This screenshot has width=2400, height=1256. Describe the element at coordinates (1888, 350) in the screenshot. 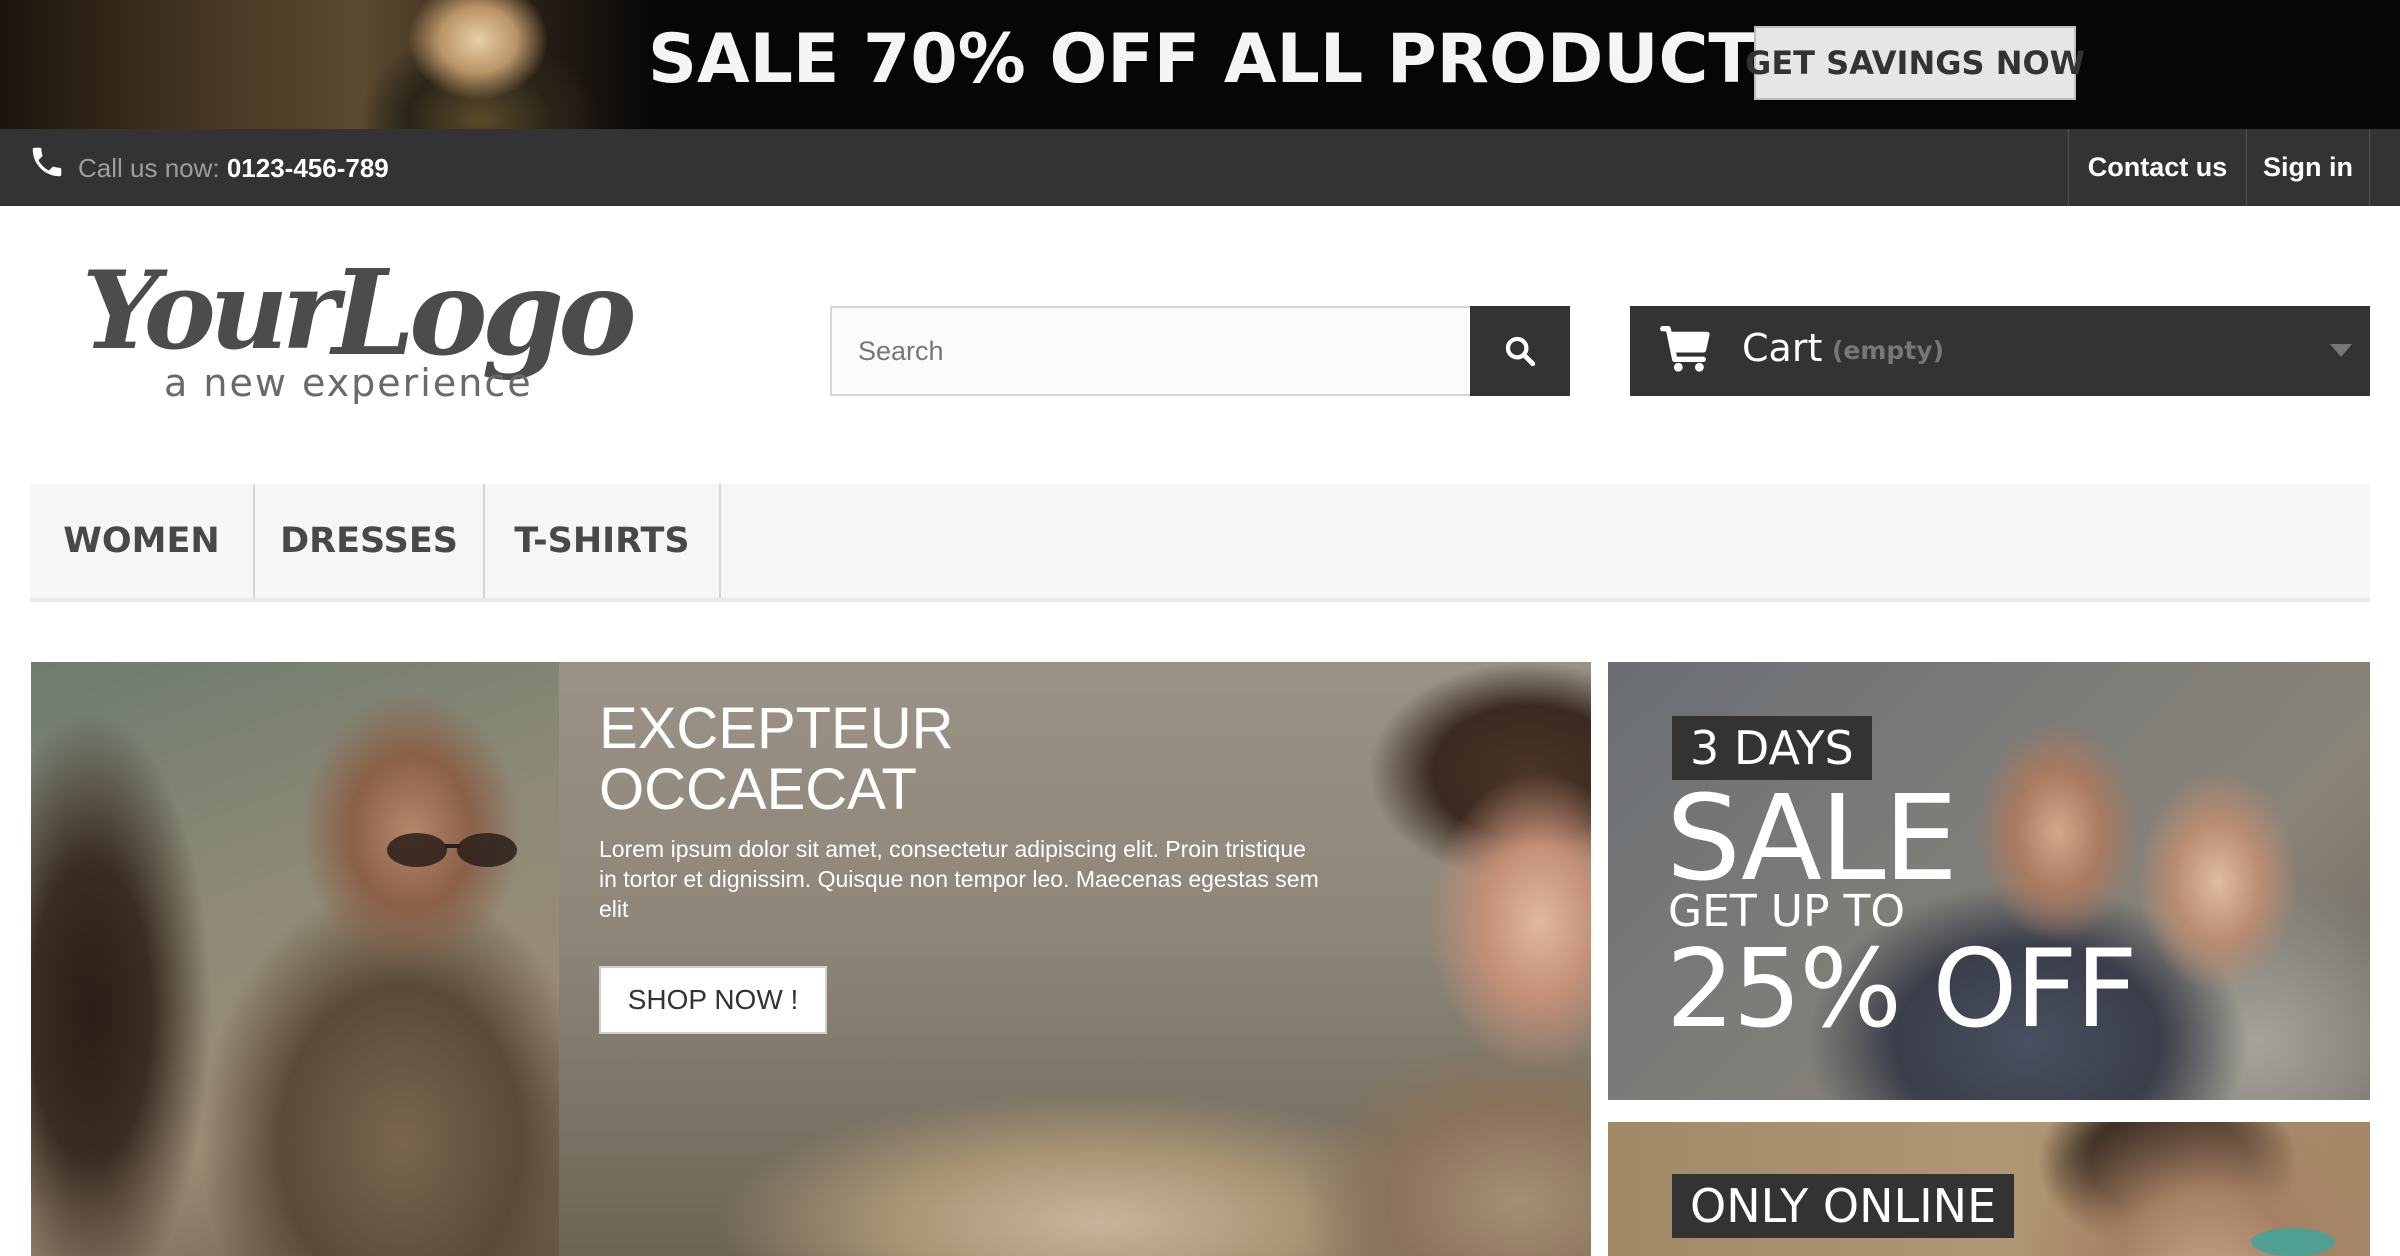

I see `cart-status: (empty)` at that location.